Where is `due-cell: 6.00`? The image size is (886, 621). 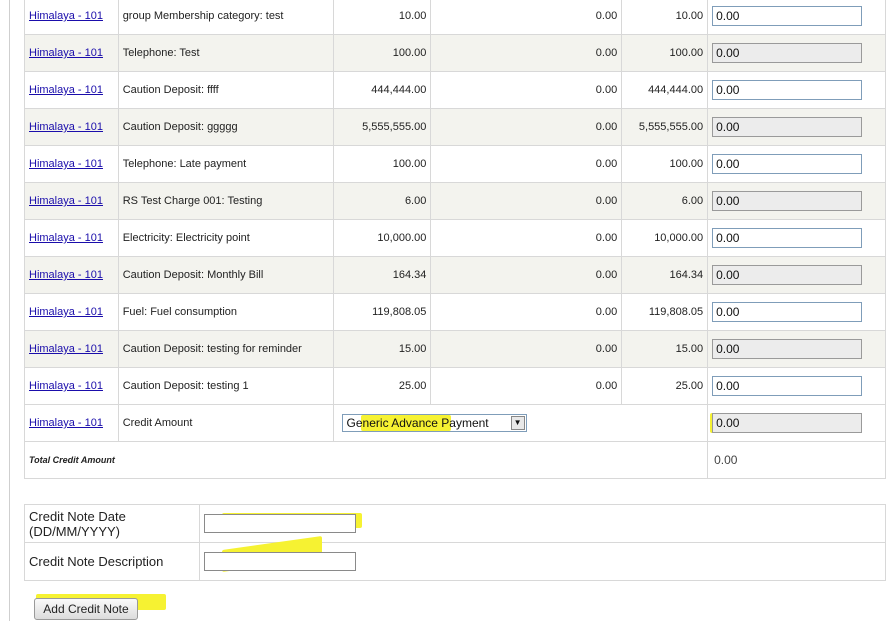
due-cell: 6.00 is located at coordinates (665, 201).